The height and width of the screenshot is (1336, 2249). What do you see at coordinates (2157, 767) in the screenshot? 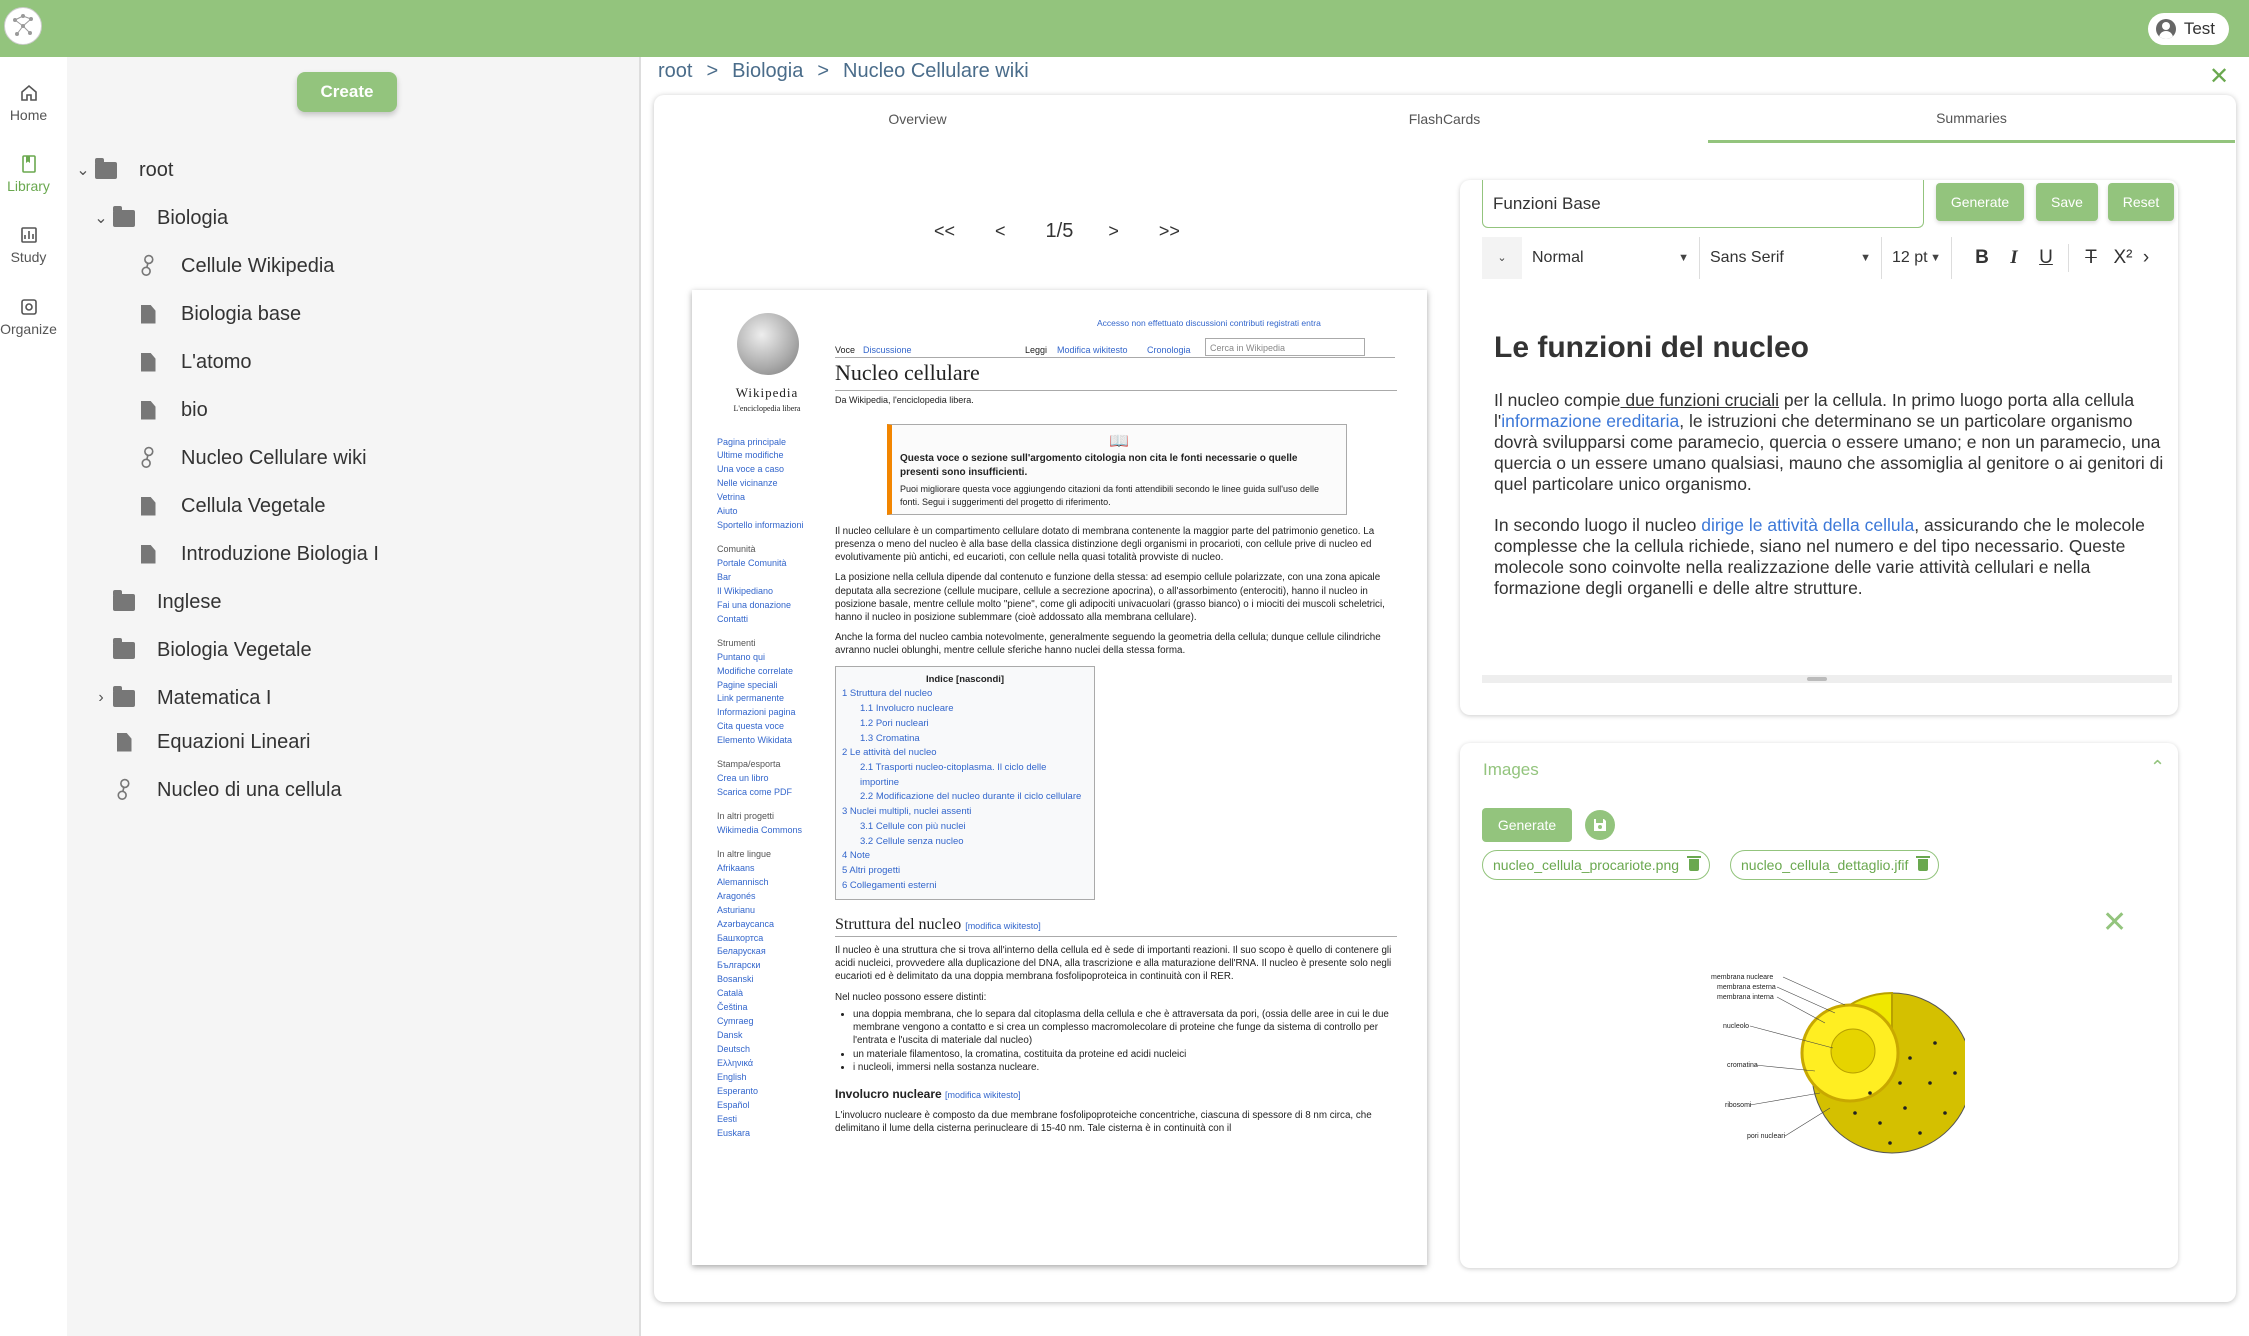
I see `chevron-up-icon: ⌃` at bounding box center [2157, 767].